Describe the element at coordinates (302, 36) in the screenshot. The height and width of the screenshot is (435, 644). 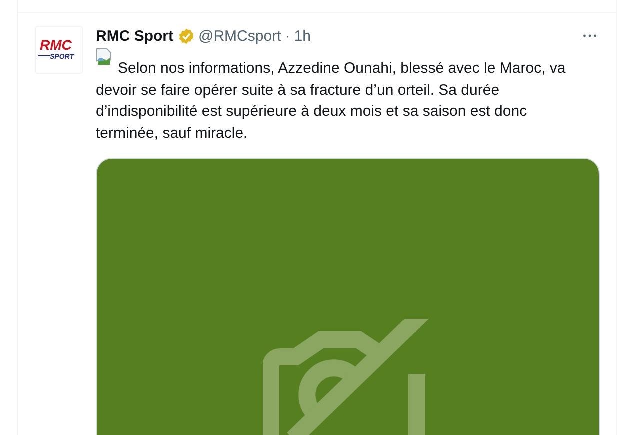
I see `post-time: 1h` at that location.